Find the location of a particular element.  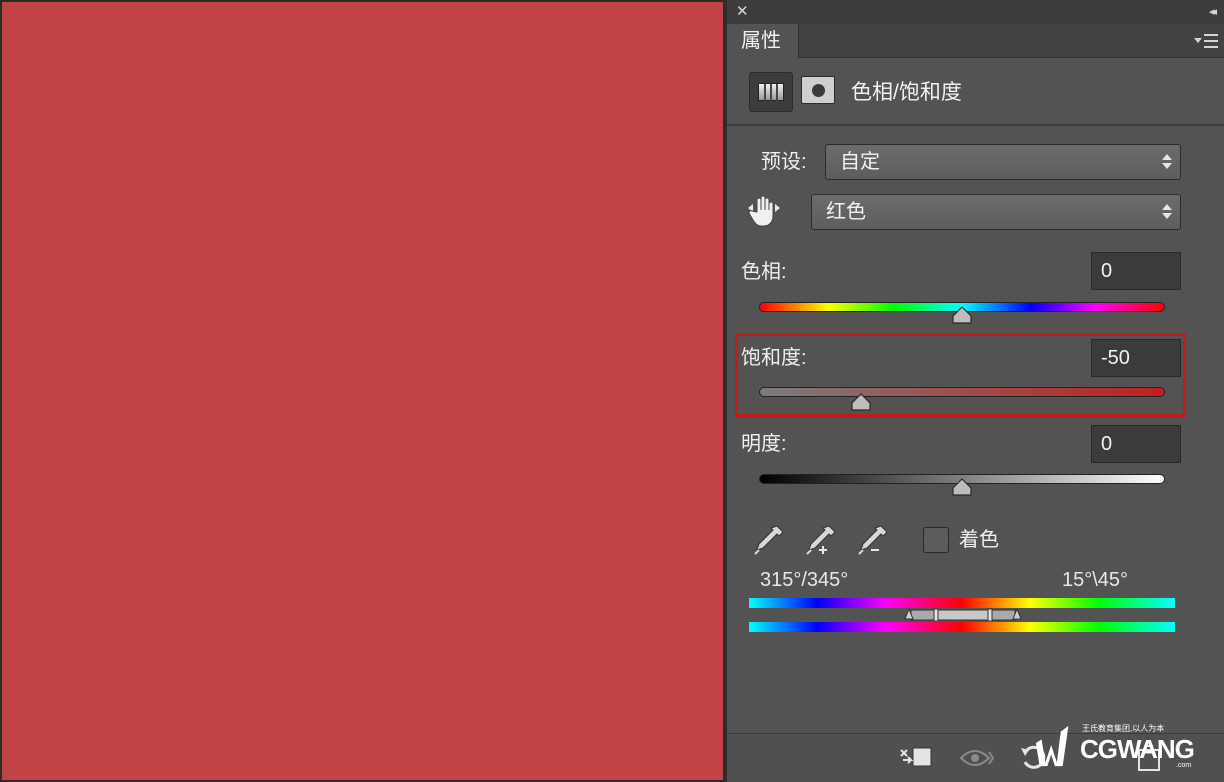

channel-value: 红色 is located at coordinates (846, 212).